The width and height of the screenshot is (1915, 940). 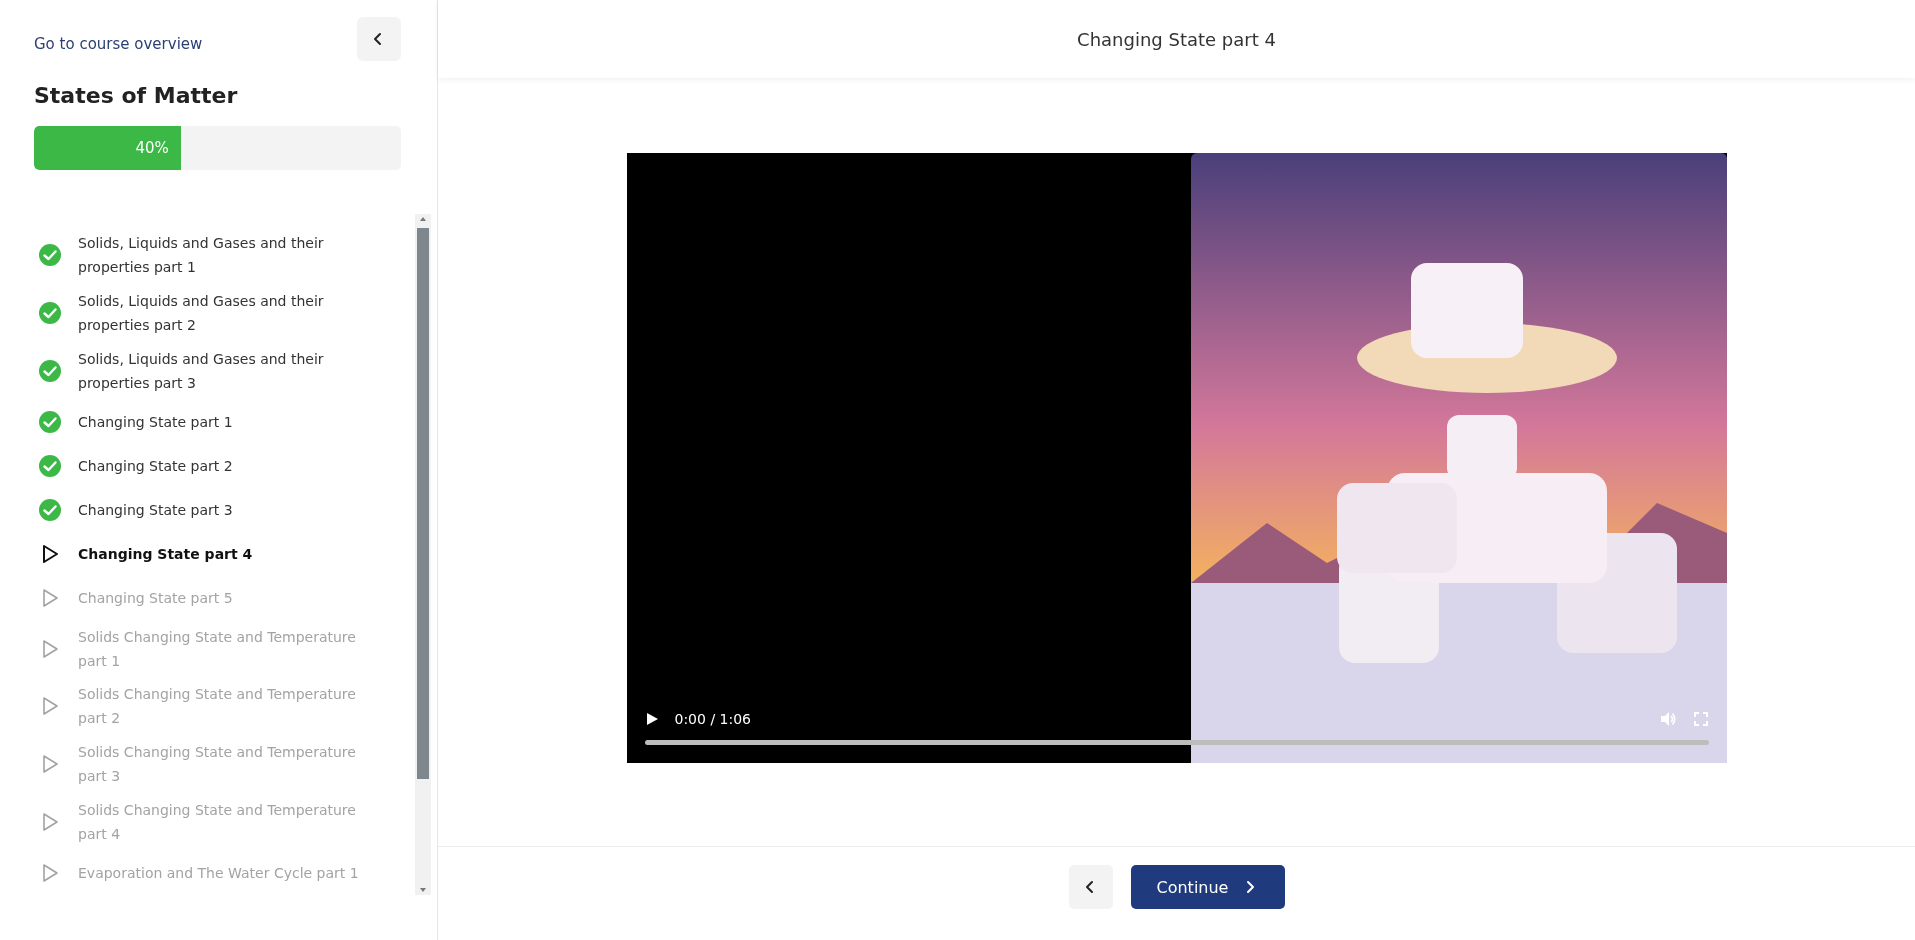 I want to click on fullscreen-button, so click(x=1700, y=719).